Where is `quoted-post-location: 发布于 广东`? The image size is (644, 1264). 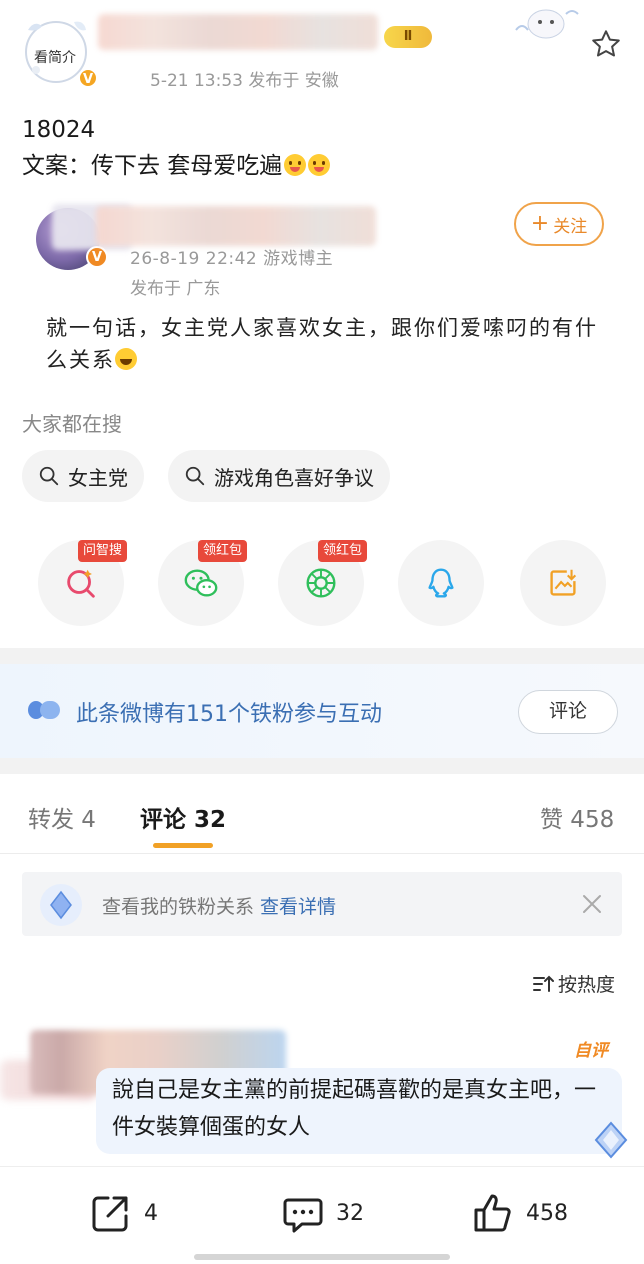
quoted-post-location: 发布于 广东 is located at coordinates (175, 289).